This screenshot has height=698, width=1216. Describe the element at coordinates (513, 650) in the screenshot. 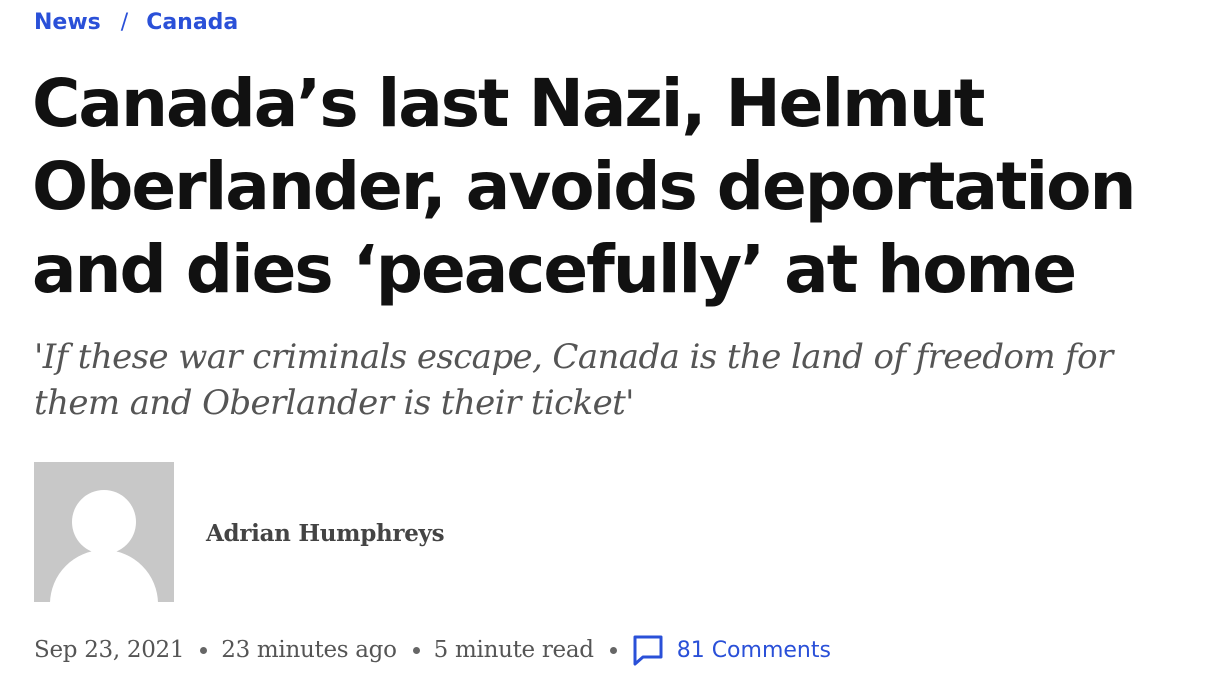

I see `read-time: 5 minute read` at that location.